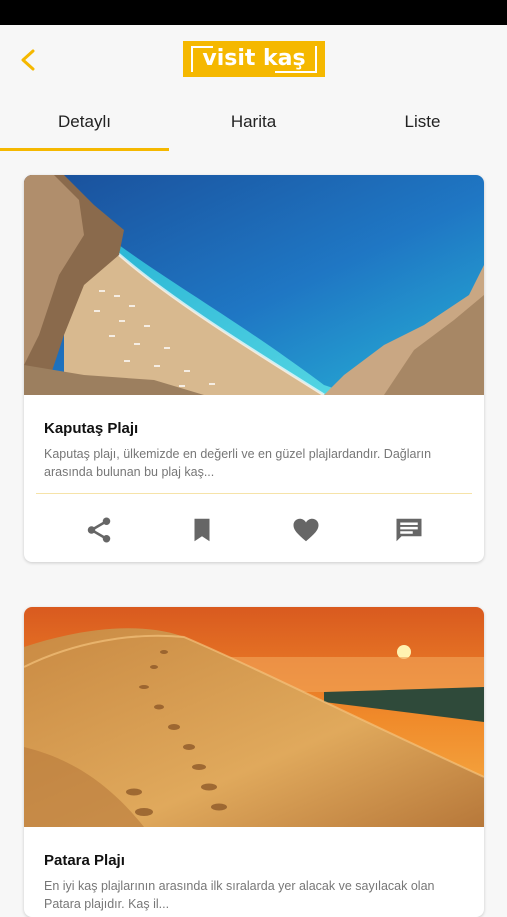  What do you see at coordinates (91, 428) in the screenshot?
I see `place-title: Kaputaş Plajı` at bounding box center [91, 428].